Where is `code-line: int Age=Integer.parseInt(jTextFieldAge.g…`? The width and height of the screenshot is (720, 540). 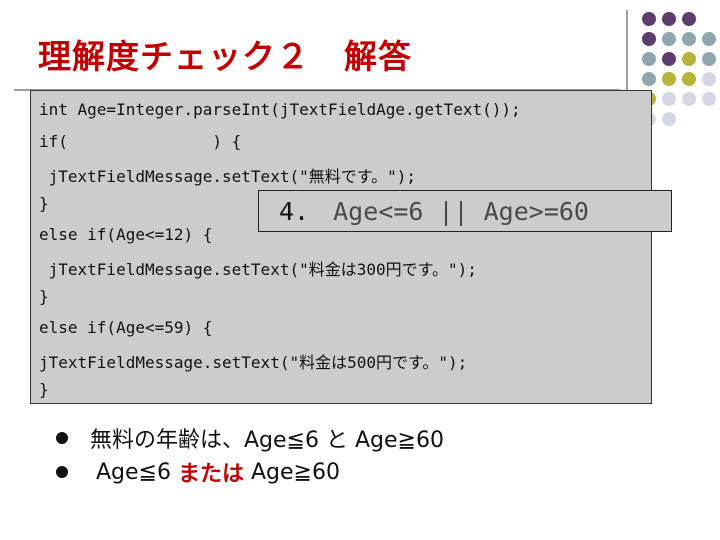 code-line: int Age=Integer.parseInt(jTextFieldAge.g… is located at coordinates (280, 109).